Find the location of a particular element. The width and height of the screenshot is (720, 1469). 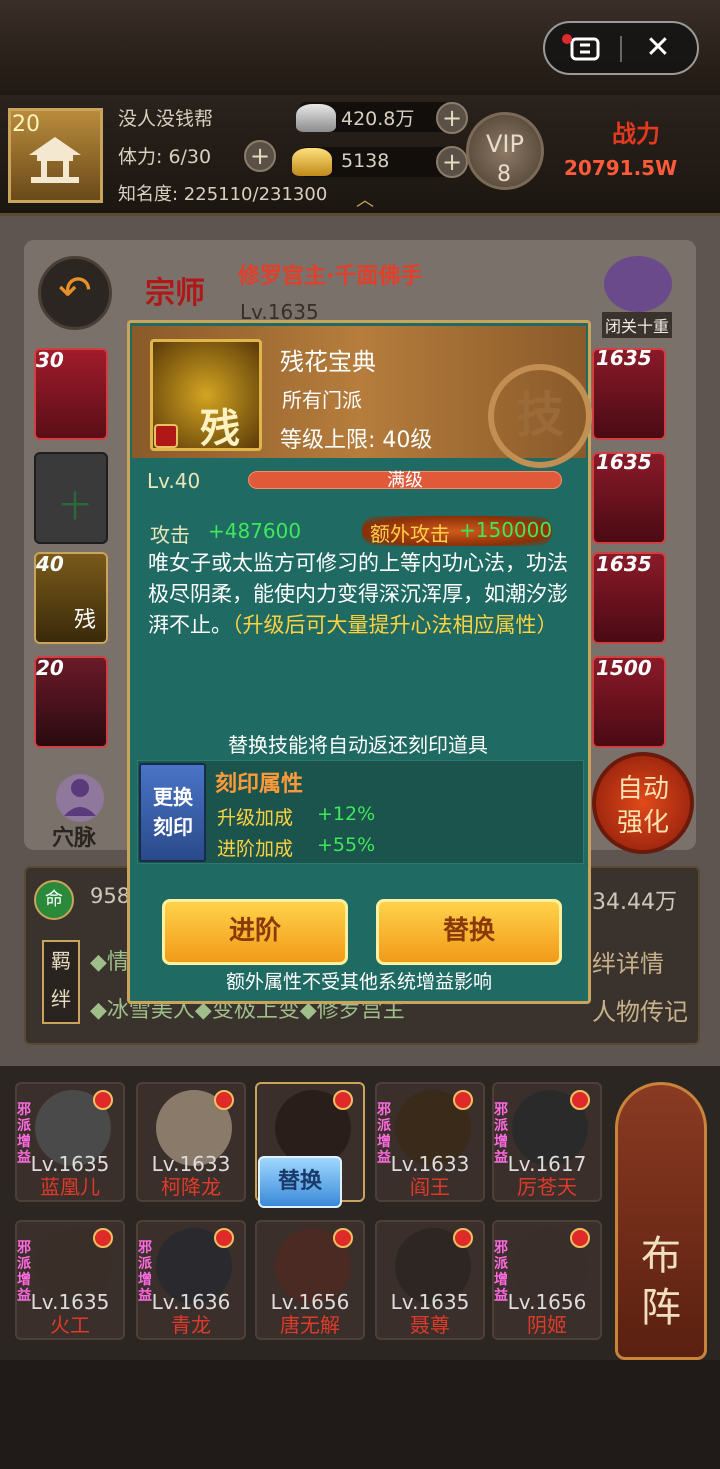

hero-card: Lv.1635 聂尊 is located at coordinates (430, 1280).